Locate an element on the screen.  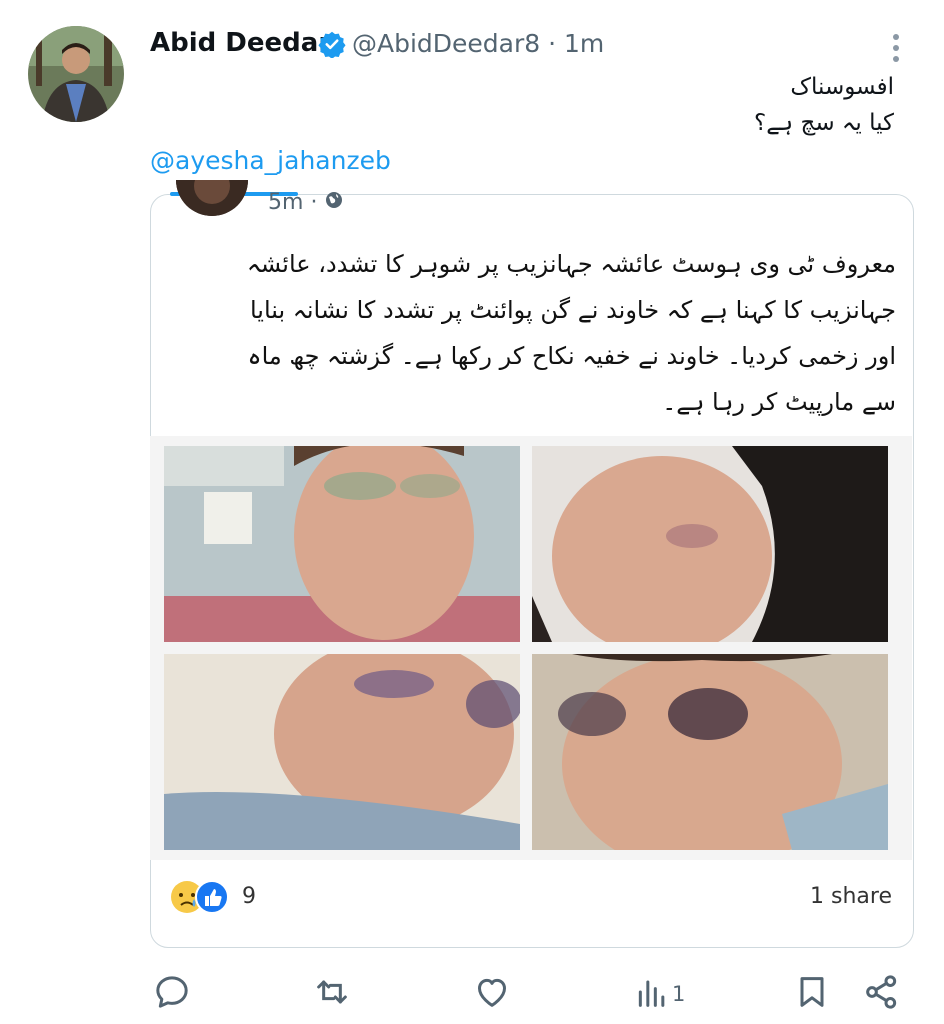
author-name: Abid Deedar is located at coordinates (240, 43).